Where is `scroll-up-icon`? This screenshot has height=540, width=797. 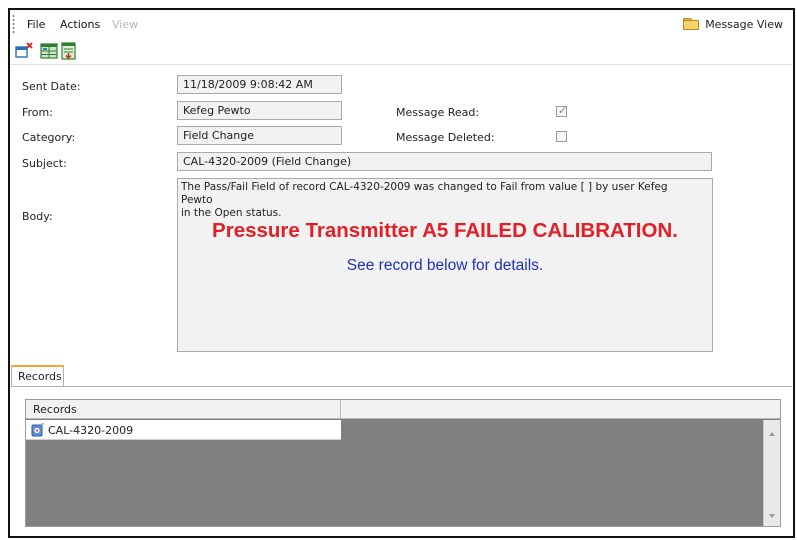 scroll-up-icon is located at coordinates (772, 434).